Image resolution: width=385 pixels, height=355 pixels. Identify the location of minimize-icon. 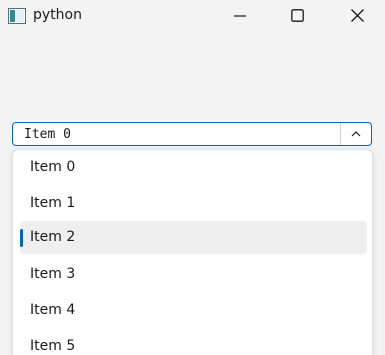
(240, 16).